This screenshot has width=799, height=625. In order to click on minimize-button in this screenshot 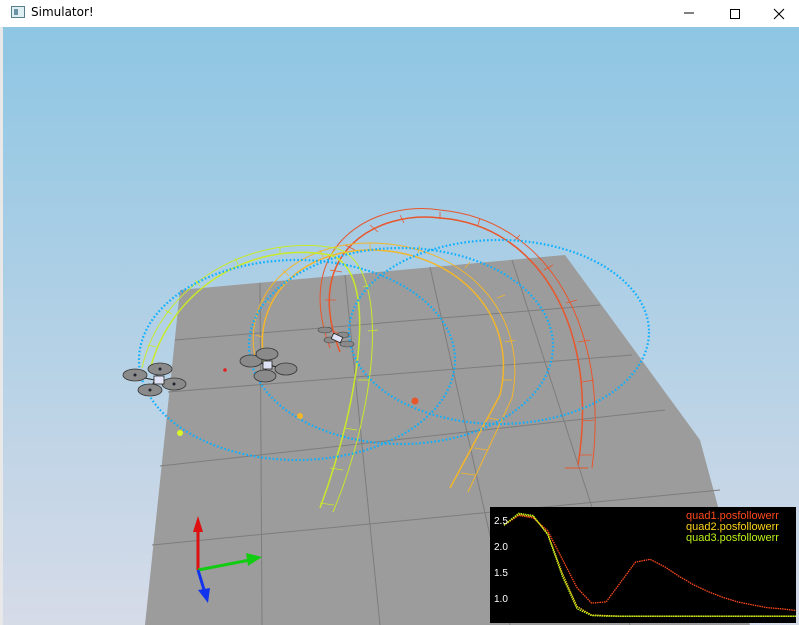, I will do `click(689, 13)`.